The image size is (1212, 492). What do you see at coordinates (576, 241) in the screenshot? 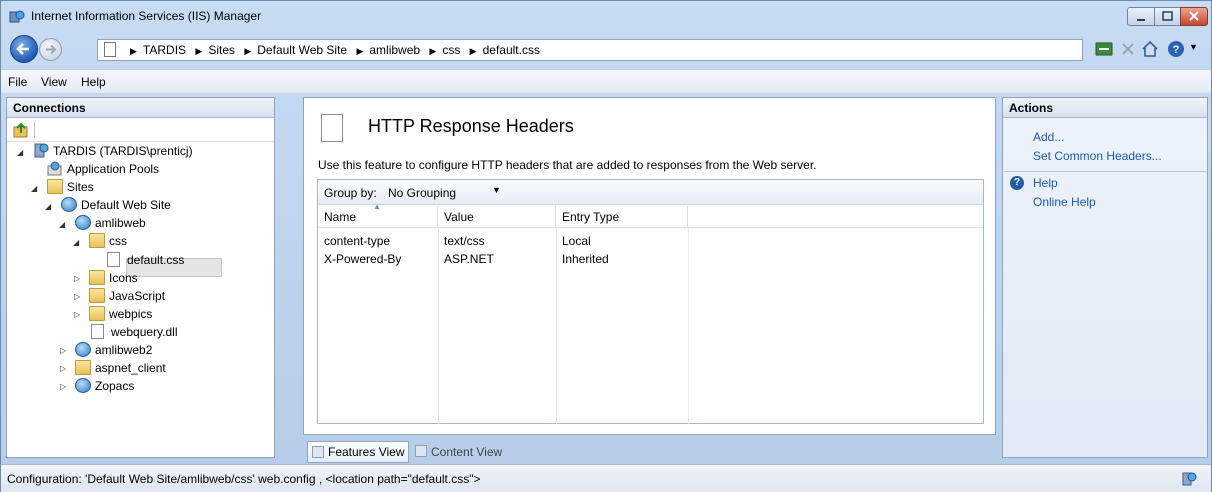
I see `cell-entry-type: Local` at bounding box center [576, 241].